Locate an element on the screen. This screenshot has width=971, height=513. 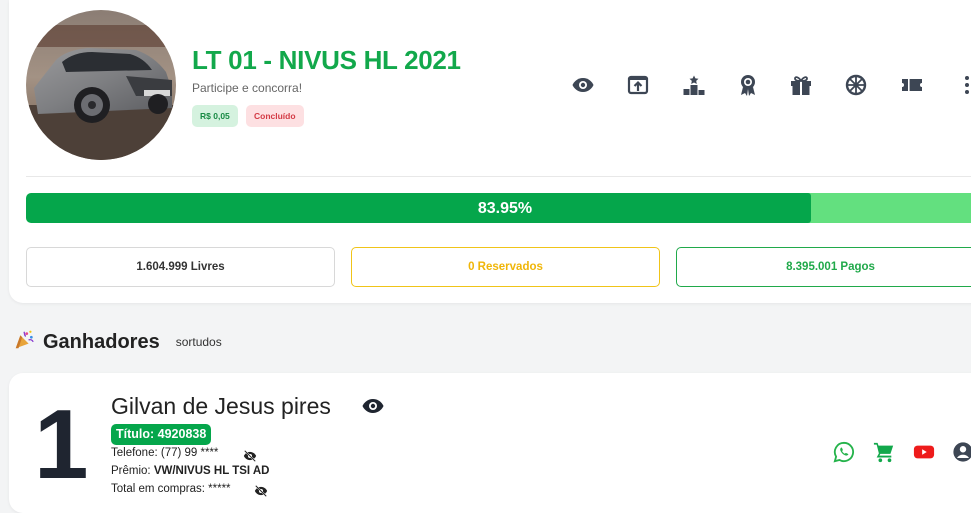
winners-subtitle: sortudos is located at coordinates (198, 342).